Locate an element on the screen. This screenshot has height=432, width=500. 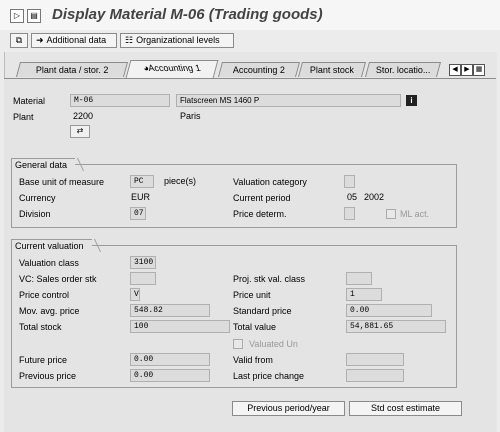
price-determ-field is located at coordinates (349, 213).